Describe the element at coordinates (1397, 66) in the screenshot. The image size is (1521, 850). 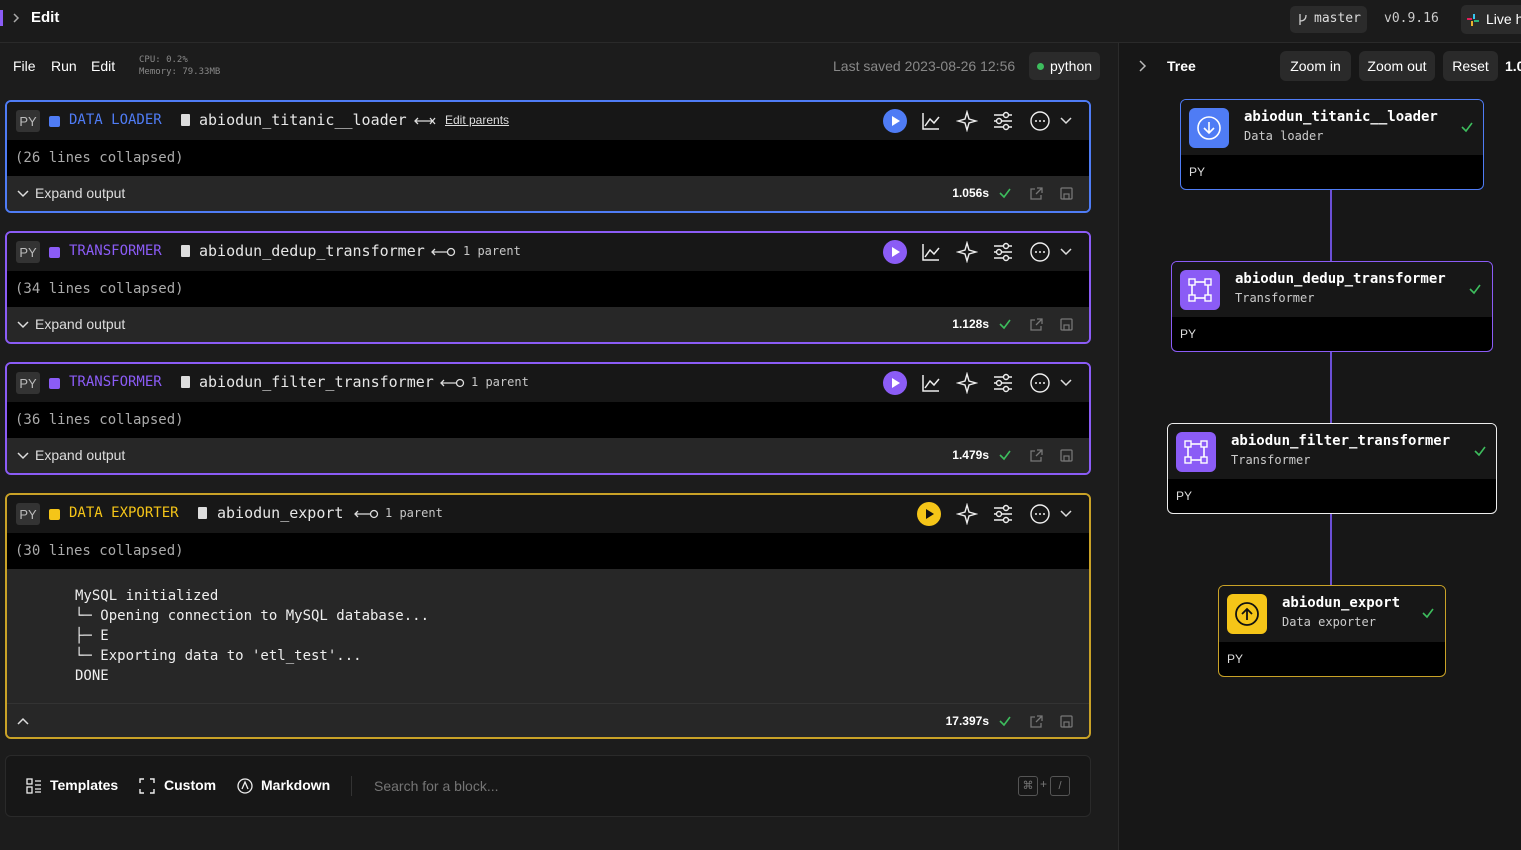
I see `zoom-out-button: Zoom out` at that location.